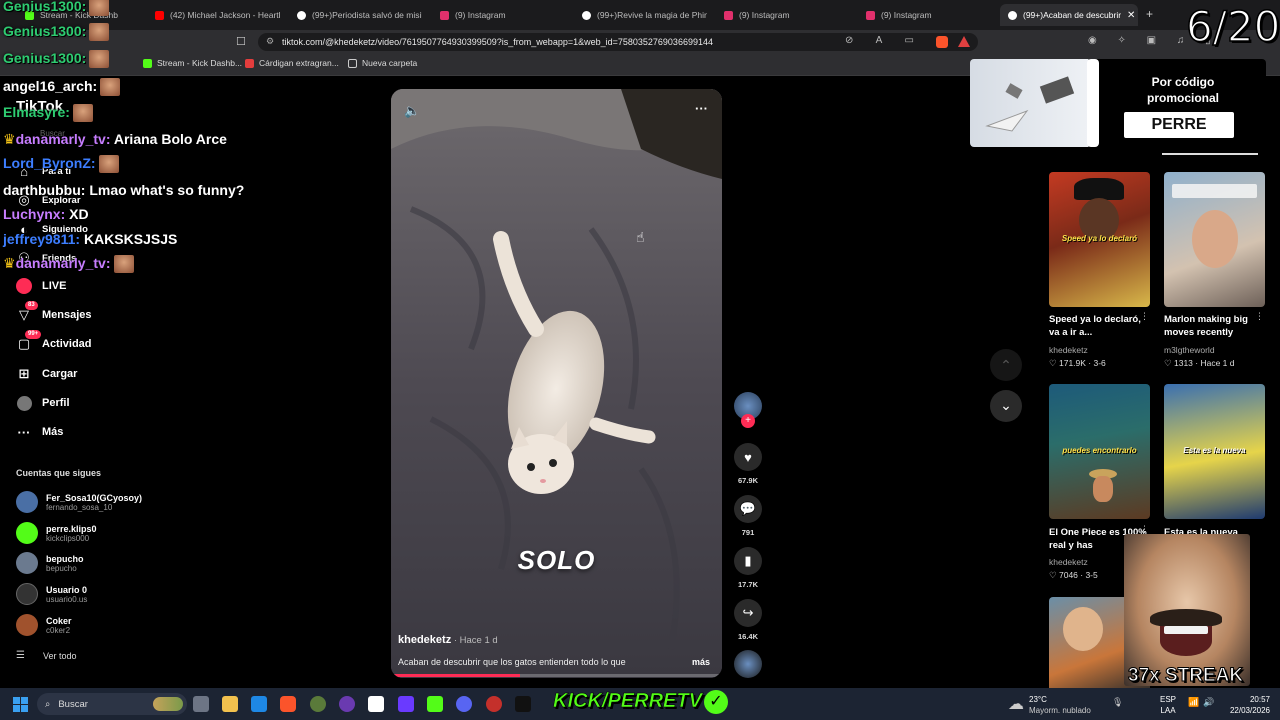  What do you see at coordinates (68, 264) in the screenshot?
I see `chat-message: ♛danamarly_tv:` at bounding box center [68, 264].